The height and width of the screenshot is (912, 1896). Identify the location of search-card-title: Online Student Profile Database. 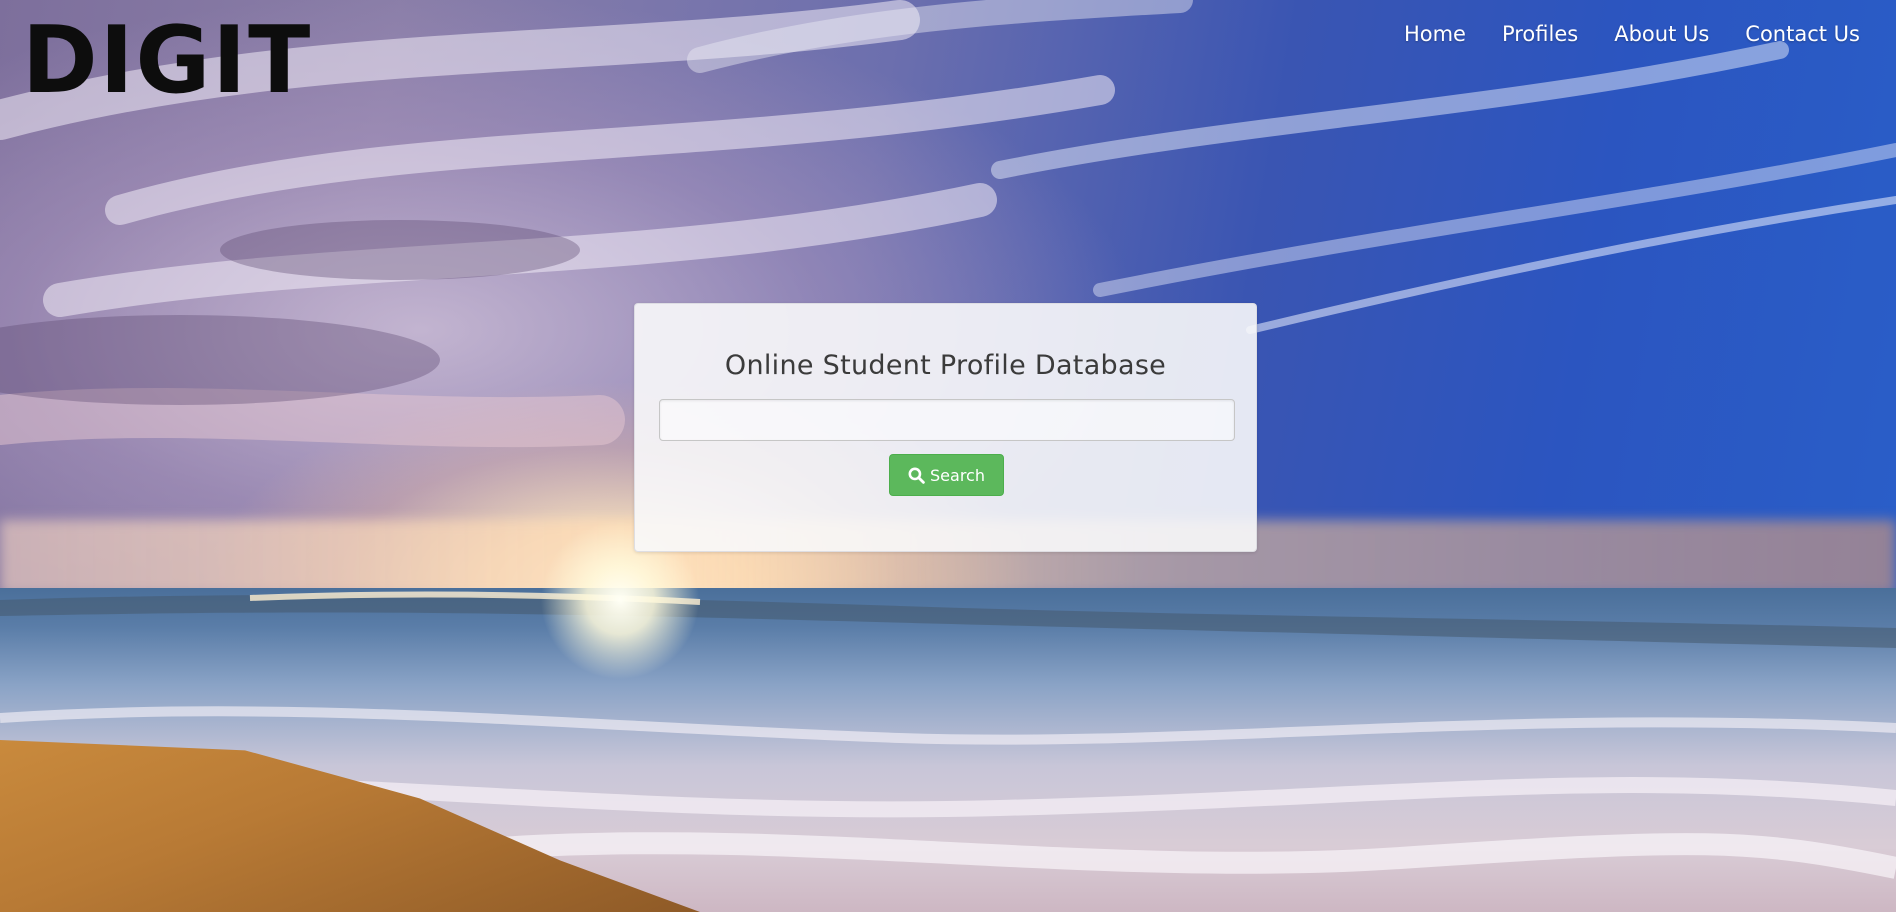
(945, 365).